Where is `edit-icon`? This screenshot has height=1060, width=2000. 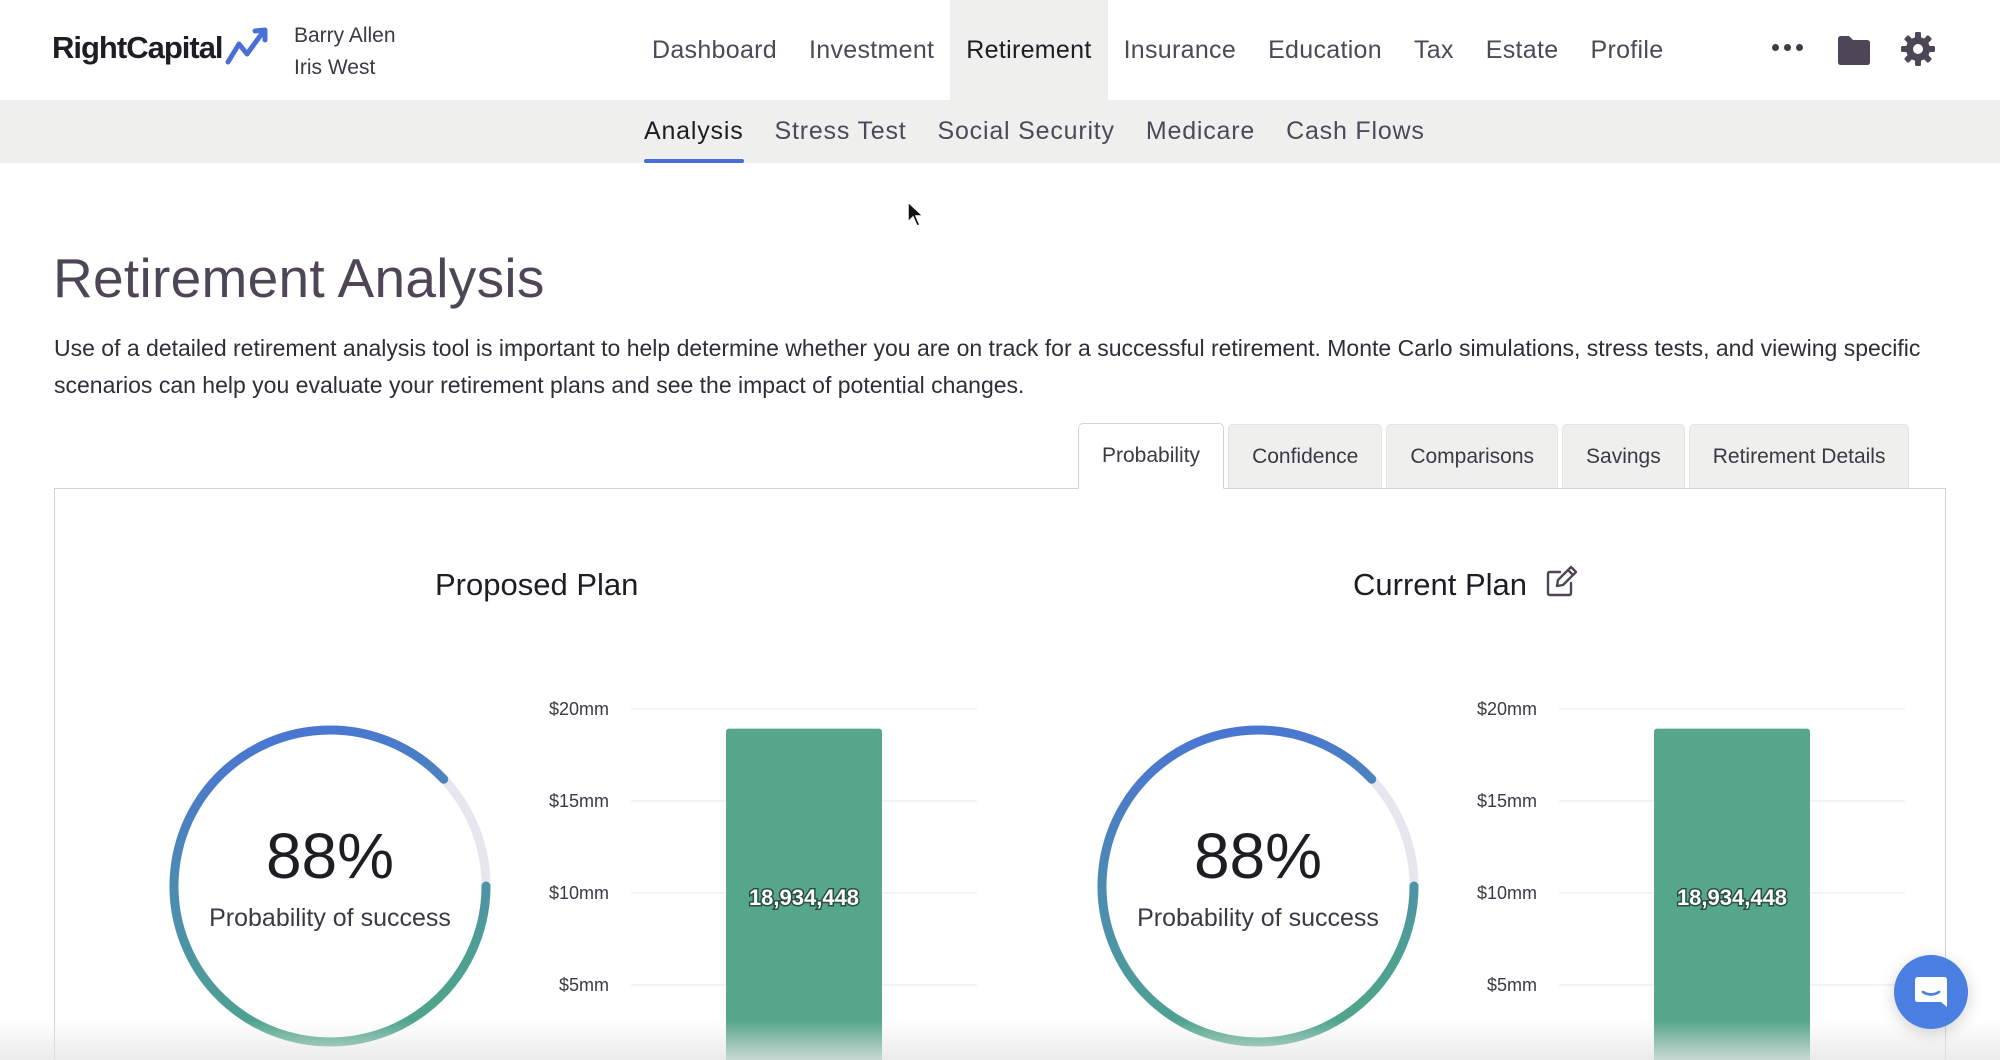 edit-icon is located at coordinates (1561, 581).